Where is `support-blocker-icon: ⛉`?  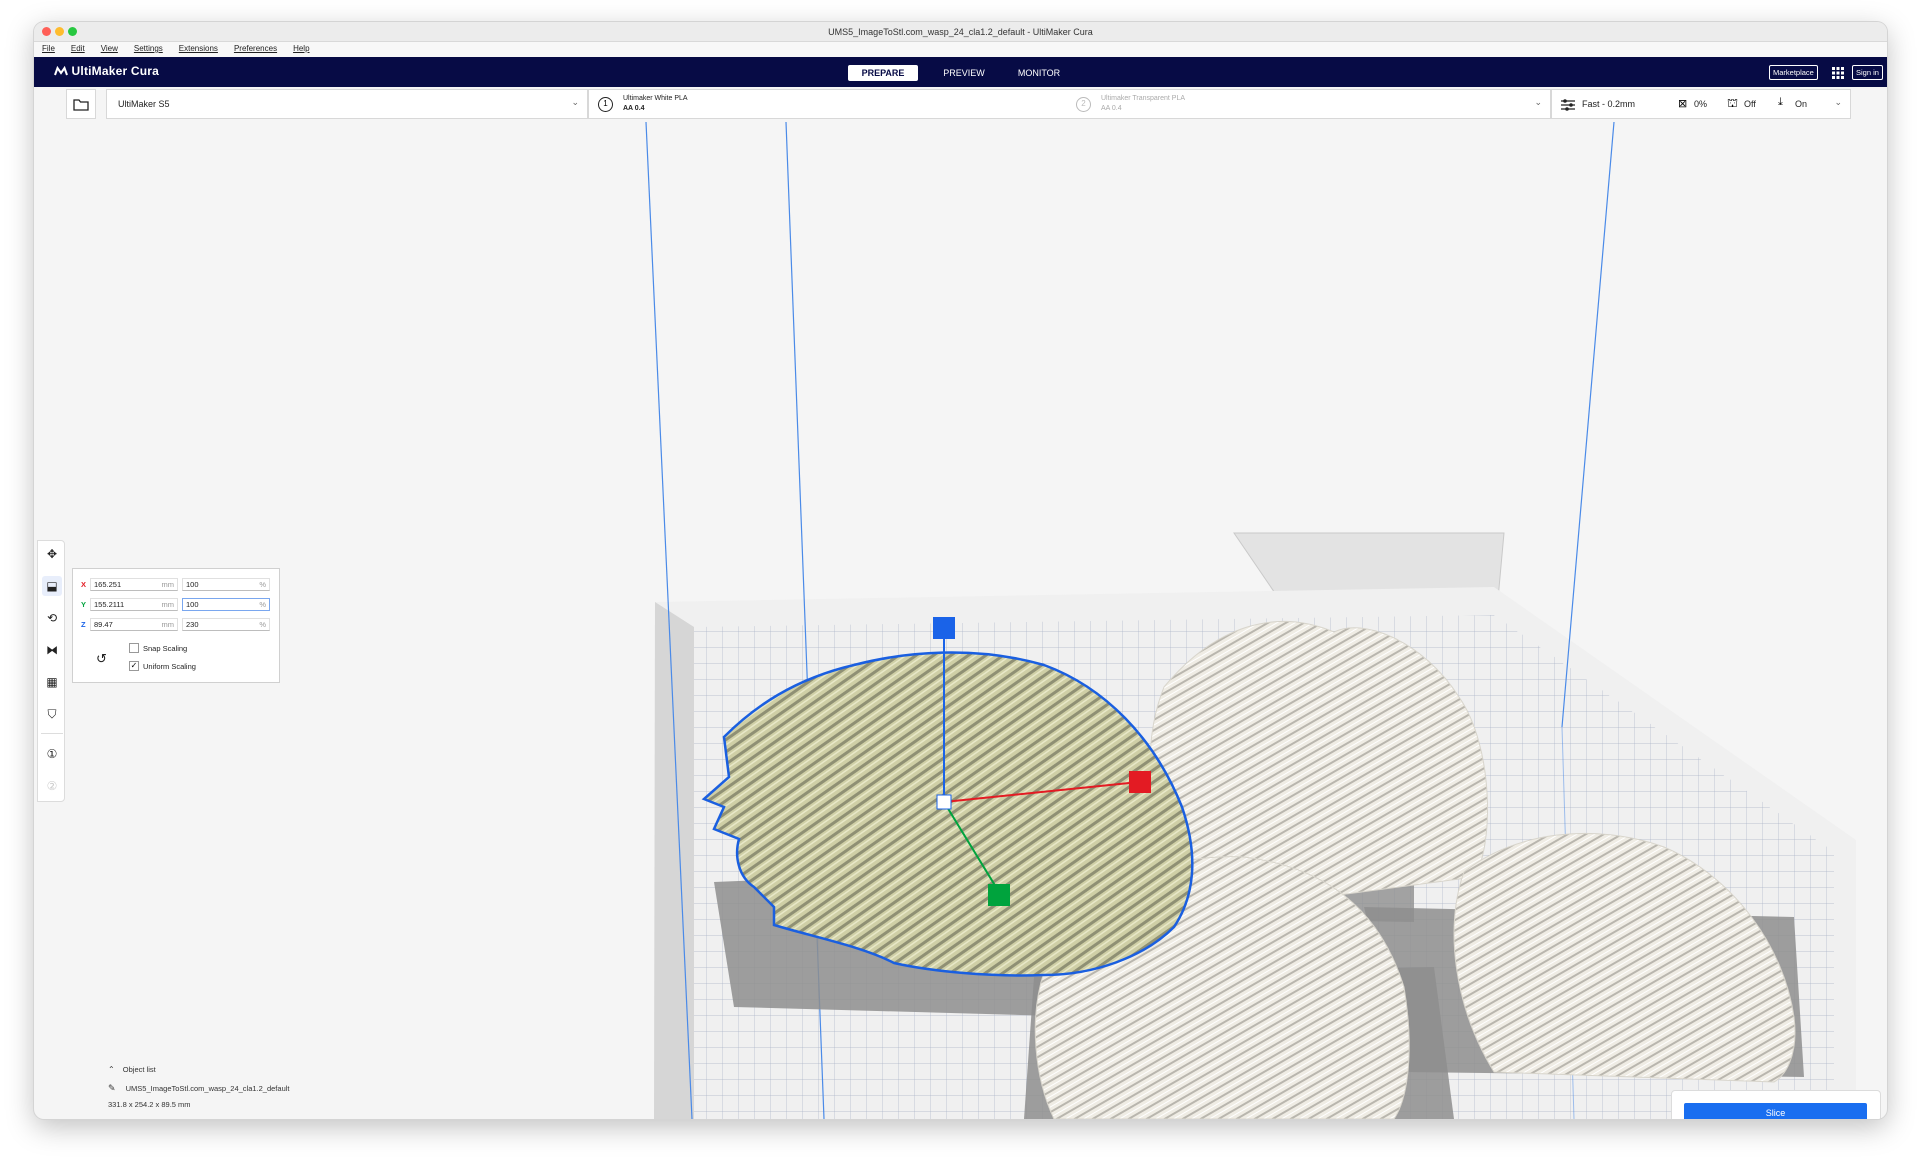
support-blocker-icon: ⛉ is located at coordinates (52, 714).